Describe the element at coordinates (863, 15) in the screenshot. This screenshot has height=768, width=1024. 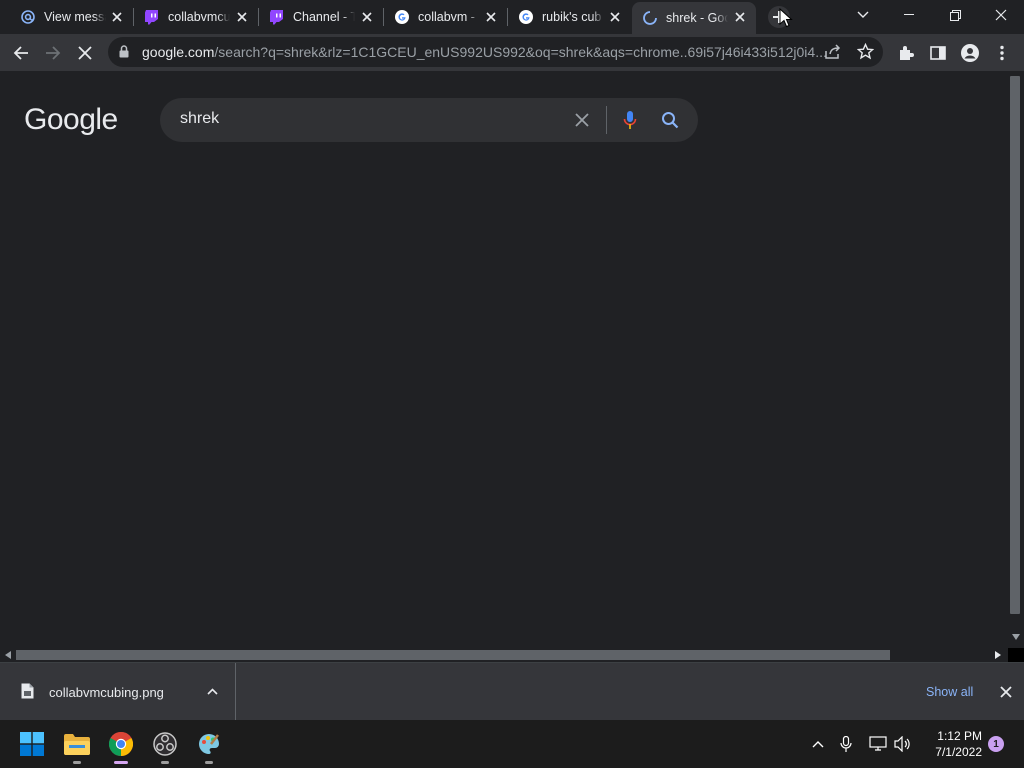
I see `tab-search-button` at that location.